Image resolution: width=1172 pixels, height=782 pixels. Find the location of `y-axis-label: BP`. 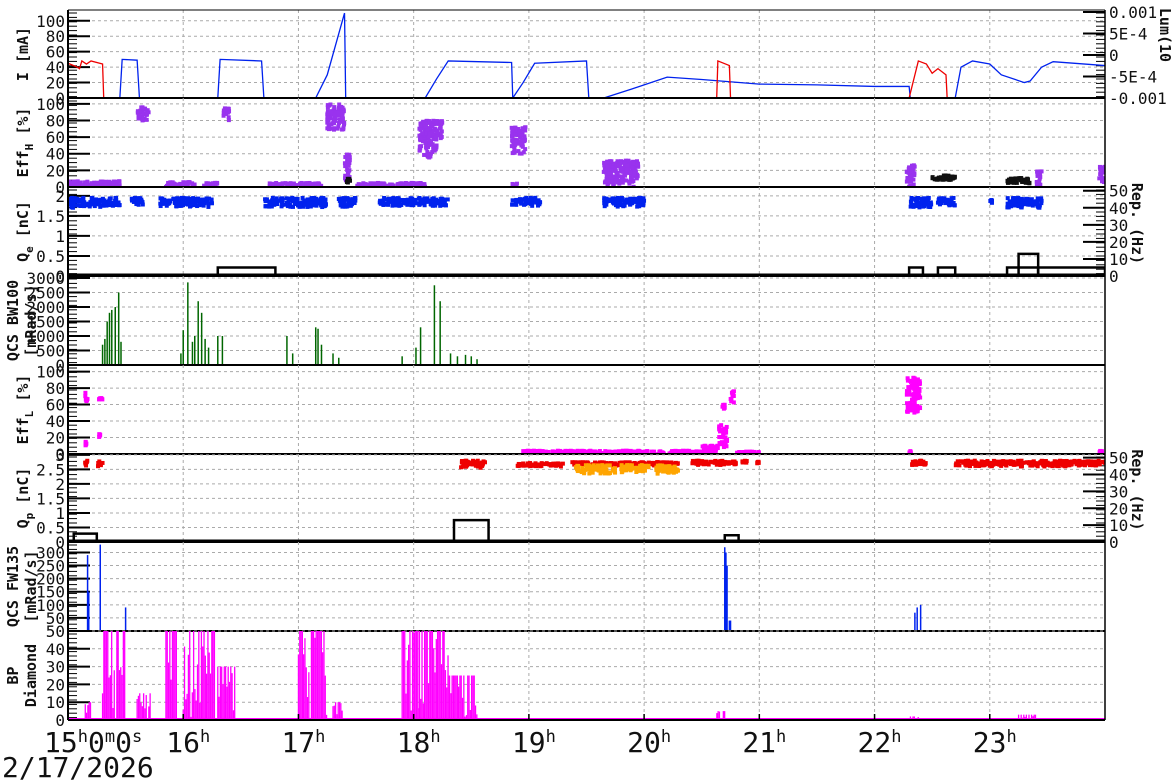

y-axis-label: BP is located at coordinates (13, 675).